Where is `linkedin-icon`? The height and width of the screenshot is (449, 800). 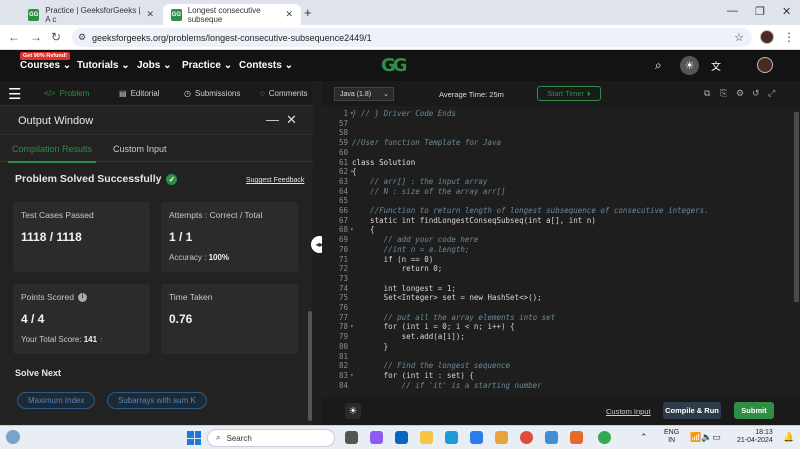
linkedin-icon is located at coordinates (401, 437).